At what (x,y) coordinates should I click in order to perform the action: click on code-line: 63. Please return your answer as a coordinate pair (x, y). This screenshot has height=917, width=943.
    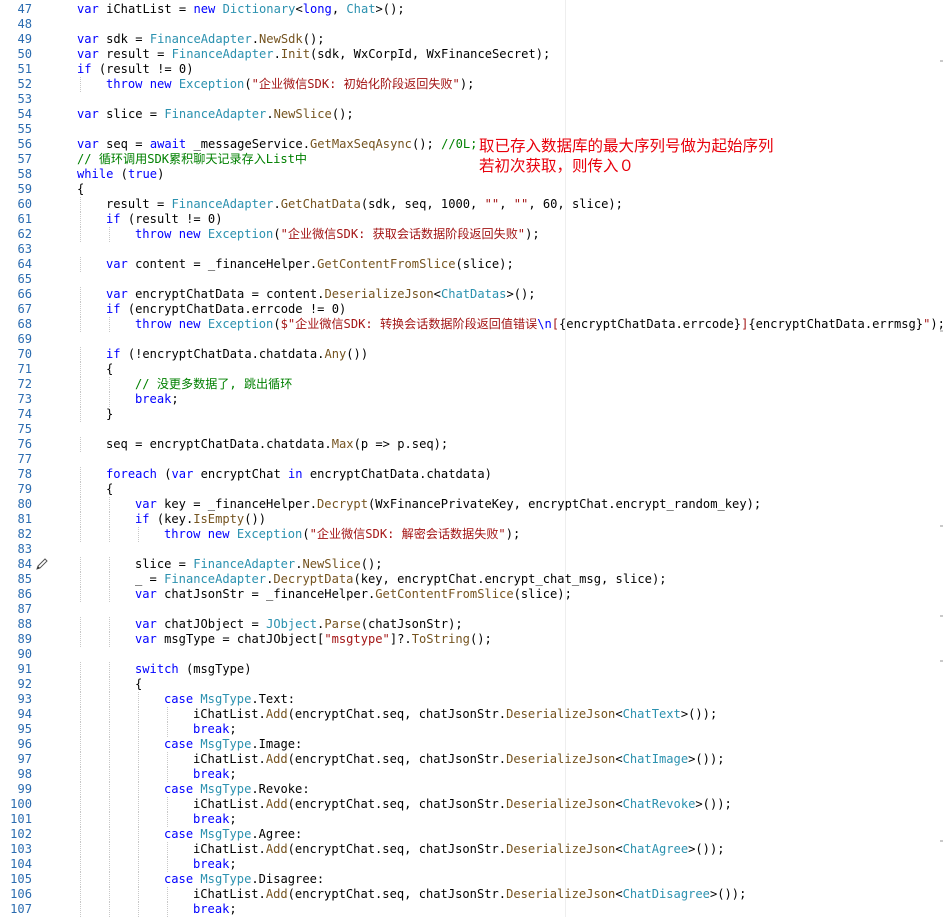
    Looking at the image, I should click on (471, 249).